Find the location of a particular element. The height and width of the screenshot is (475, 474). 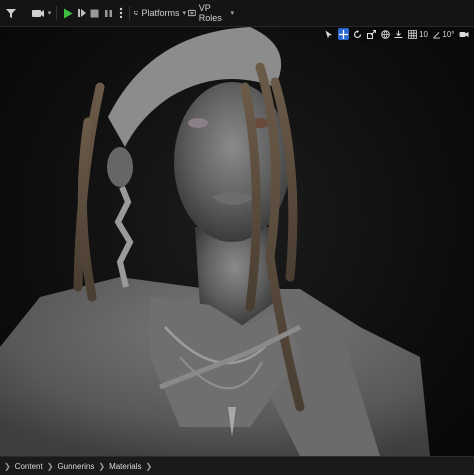

grid-snap-icon is located at coordinates (412, 34).